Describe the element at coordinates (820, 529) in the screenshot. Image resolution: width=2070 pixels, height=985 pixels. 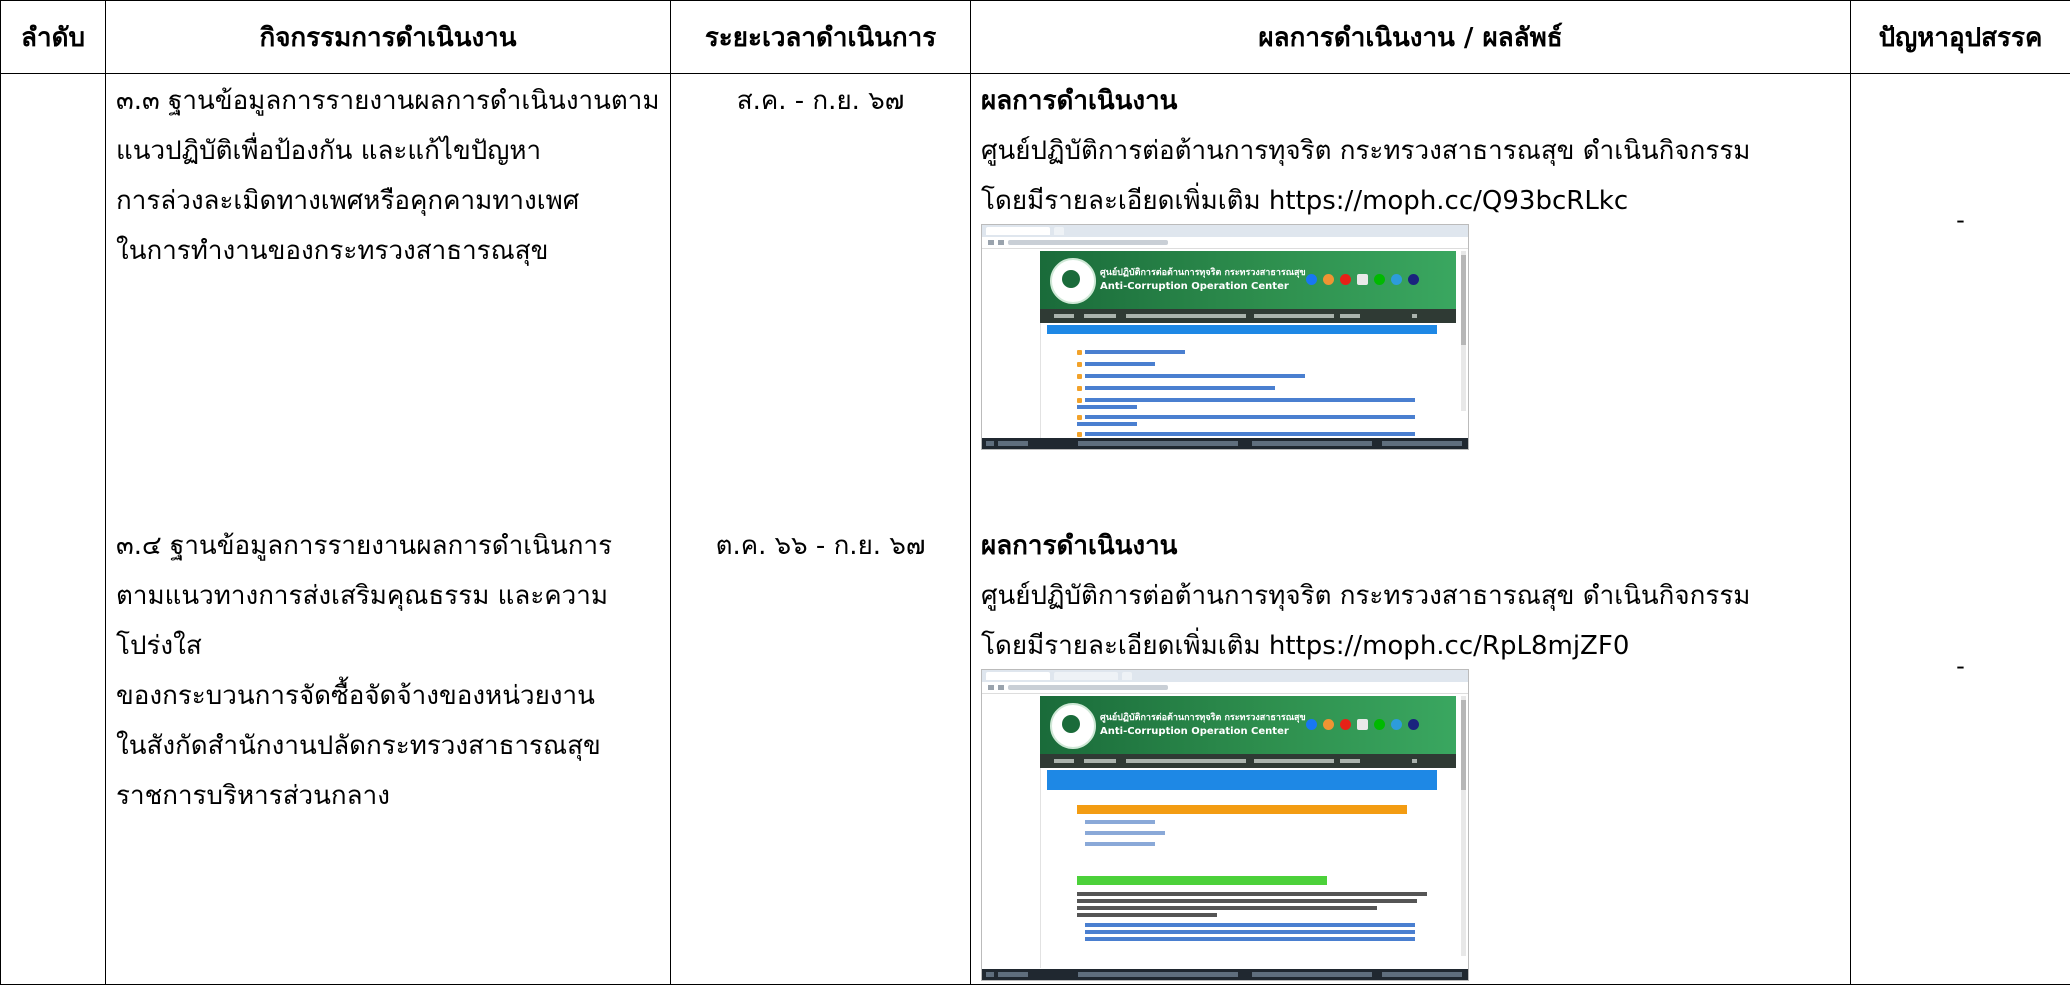
I see `period-cell: ส.ค. - ก.ย. ๖๗ ต.ค. ๖๖ - ก.ย. ๖๗` at that location.